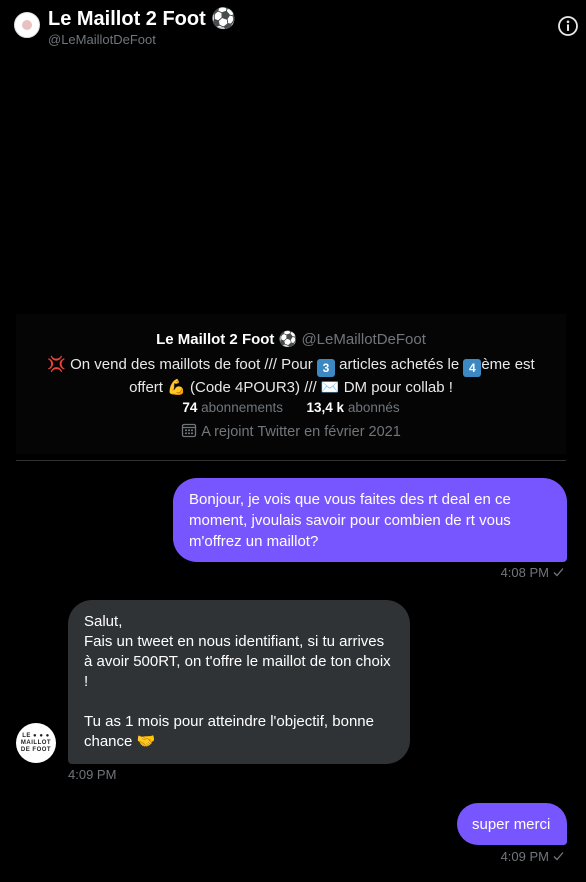 This screenshot has height=882, width=586. I want to click on message-line: Salut,, so click(103, 621).